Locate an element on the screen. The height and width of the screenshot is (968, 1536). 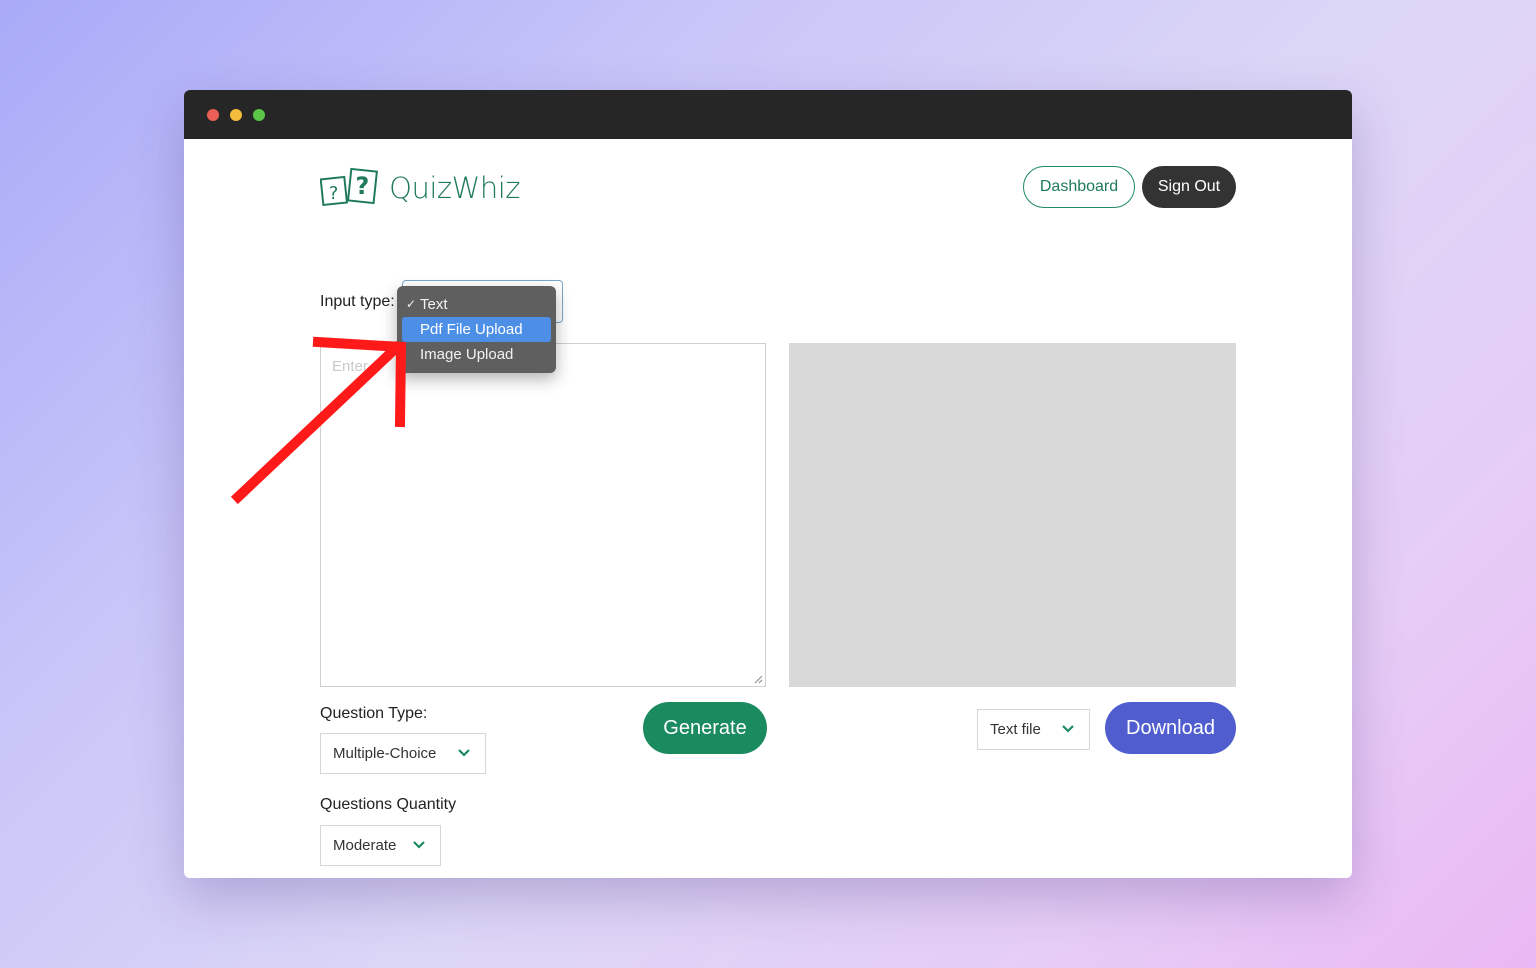
input-type-label: Input type: is located at coordinates (357, 301).